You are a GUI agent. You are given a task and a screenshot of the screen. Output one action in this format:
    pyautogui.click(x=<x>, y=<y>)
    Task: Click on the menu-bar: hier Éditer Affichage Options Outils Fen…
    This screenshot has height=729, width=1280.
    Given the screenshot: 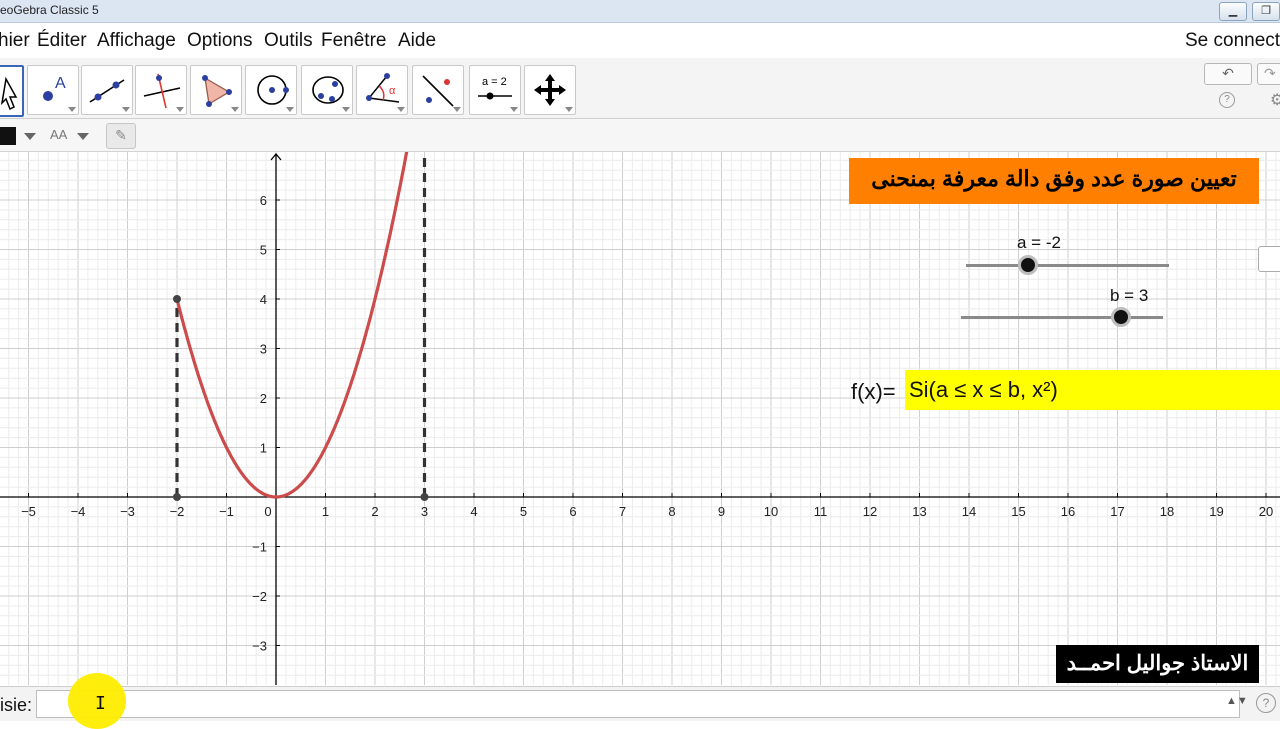 What is the action you would take?
    pyautogui.click(x=640, y=41)
    